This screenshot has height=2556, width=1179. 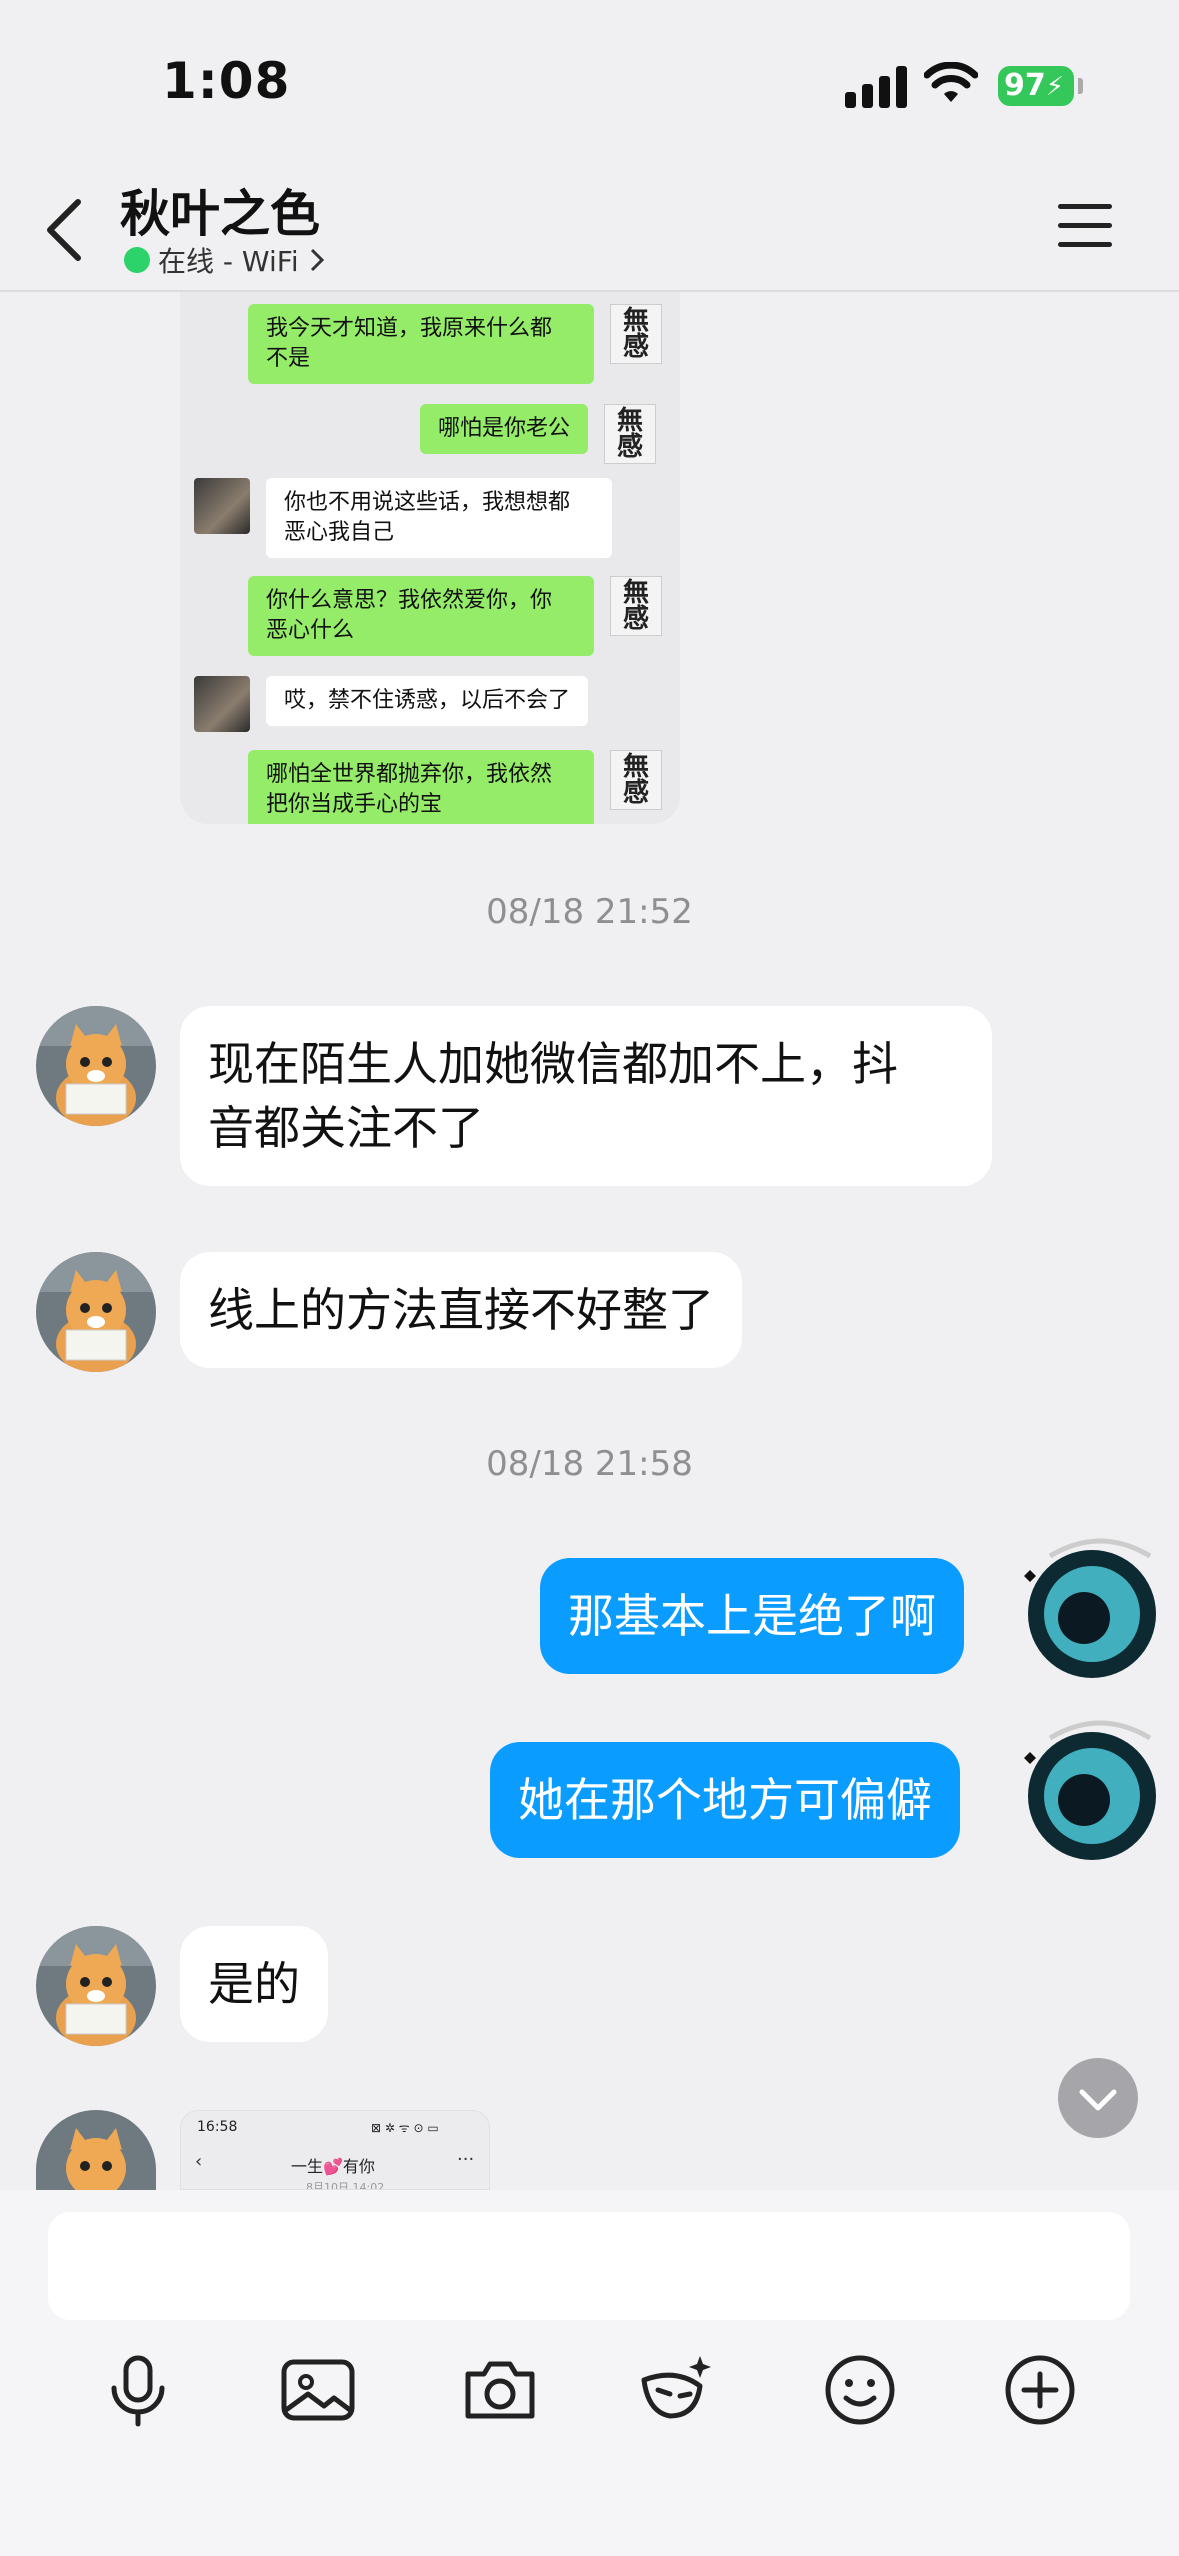 What do you see at coordinates (138, 2390) in the screenshot?
I see `mic-icon` at bounding box center [138, 2390].